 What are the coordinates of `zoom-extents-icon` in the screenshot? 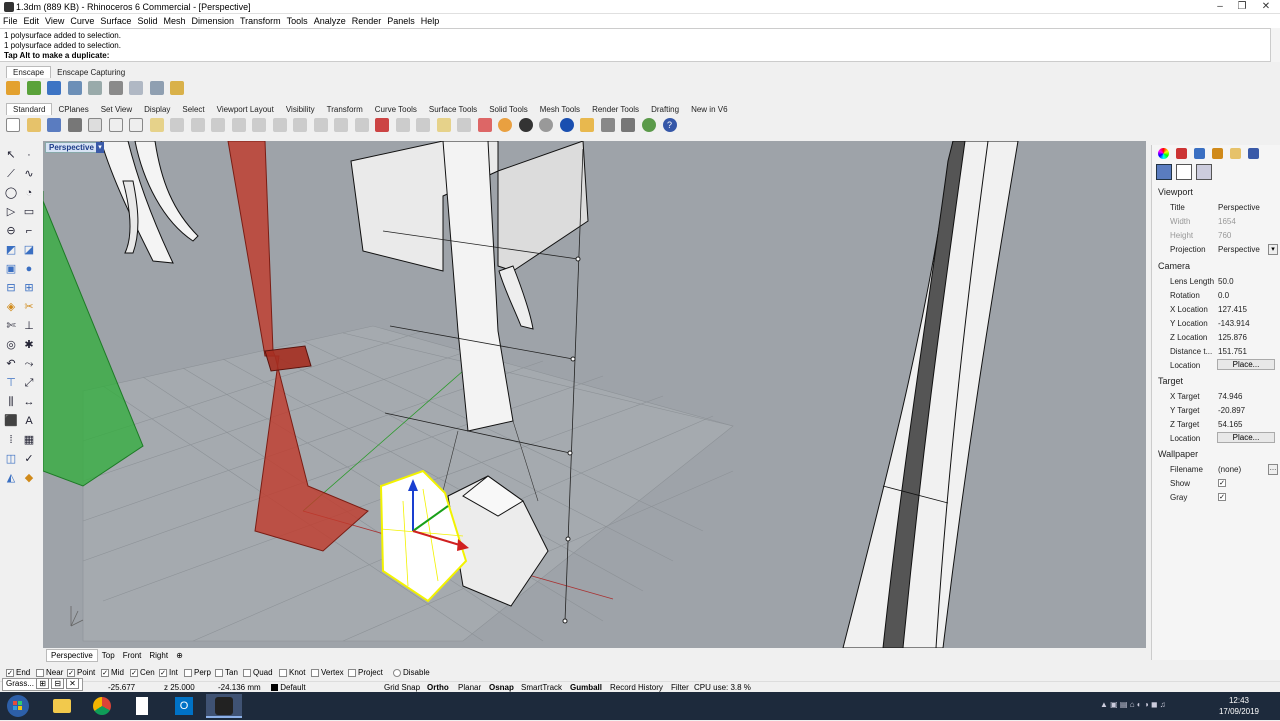 It's located at (279, 125).